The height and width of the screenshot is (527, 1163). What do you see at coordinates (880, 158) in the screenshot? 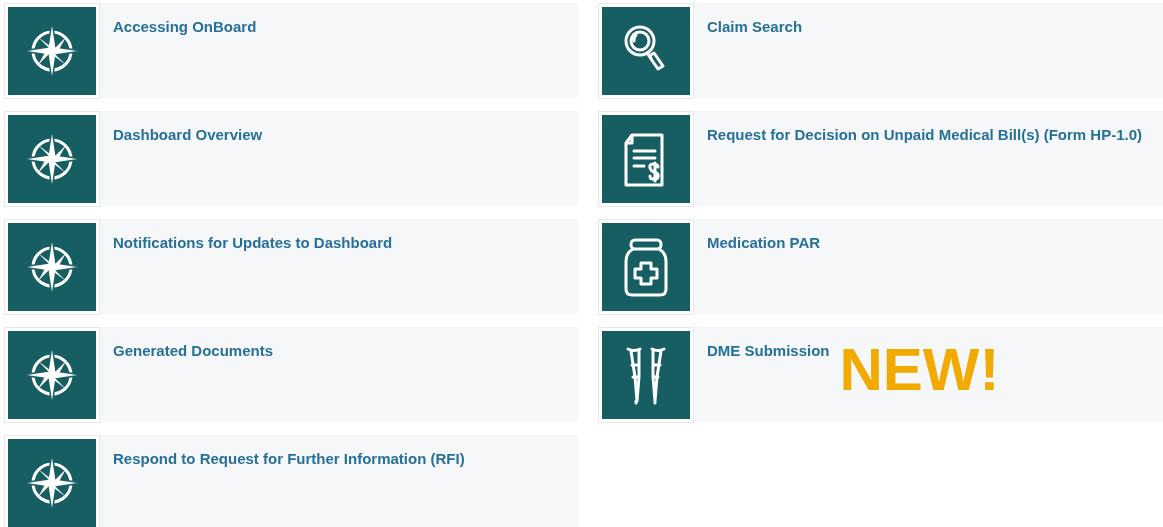
I see `topic-card: Request for Decision on Unpaid Medical Bill(s) (Form HP-1.0)` at bounding box center [880, 158].